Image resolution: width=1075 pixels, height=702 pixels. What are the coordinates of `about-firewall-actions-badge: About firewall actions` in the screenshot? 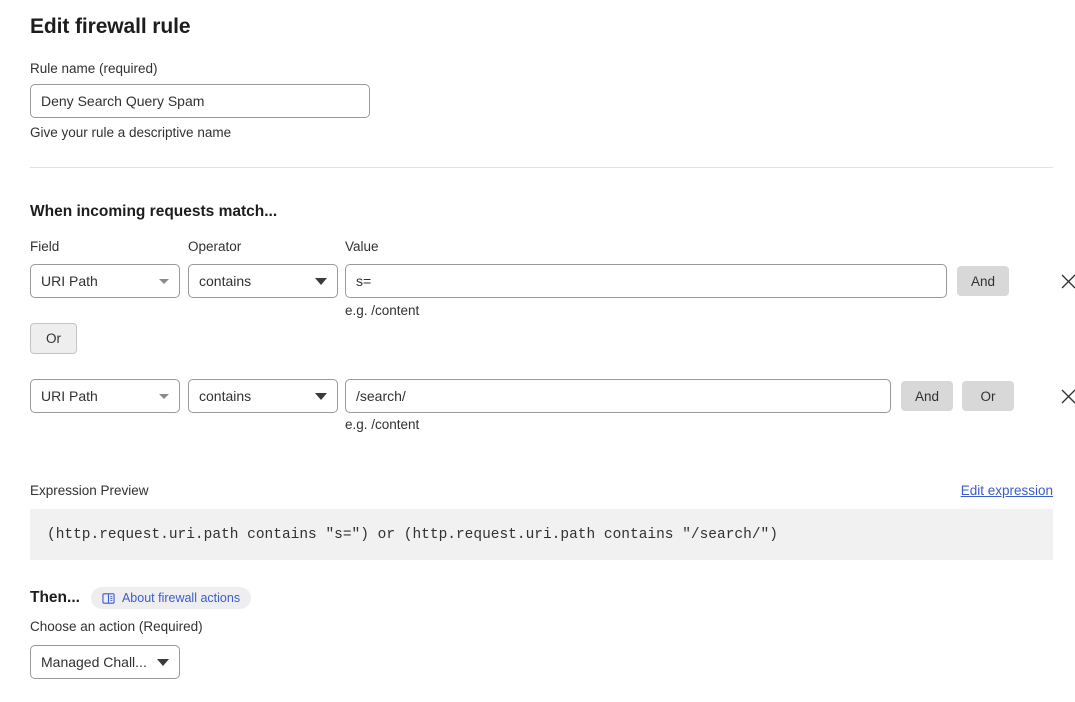 It's located at (171, 598).